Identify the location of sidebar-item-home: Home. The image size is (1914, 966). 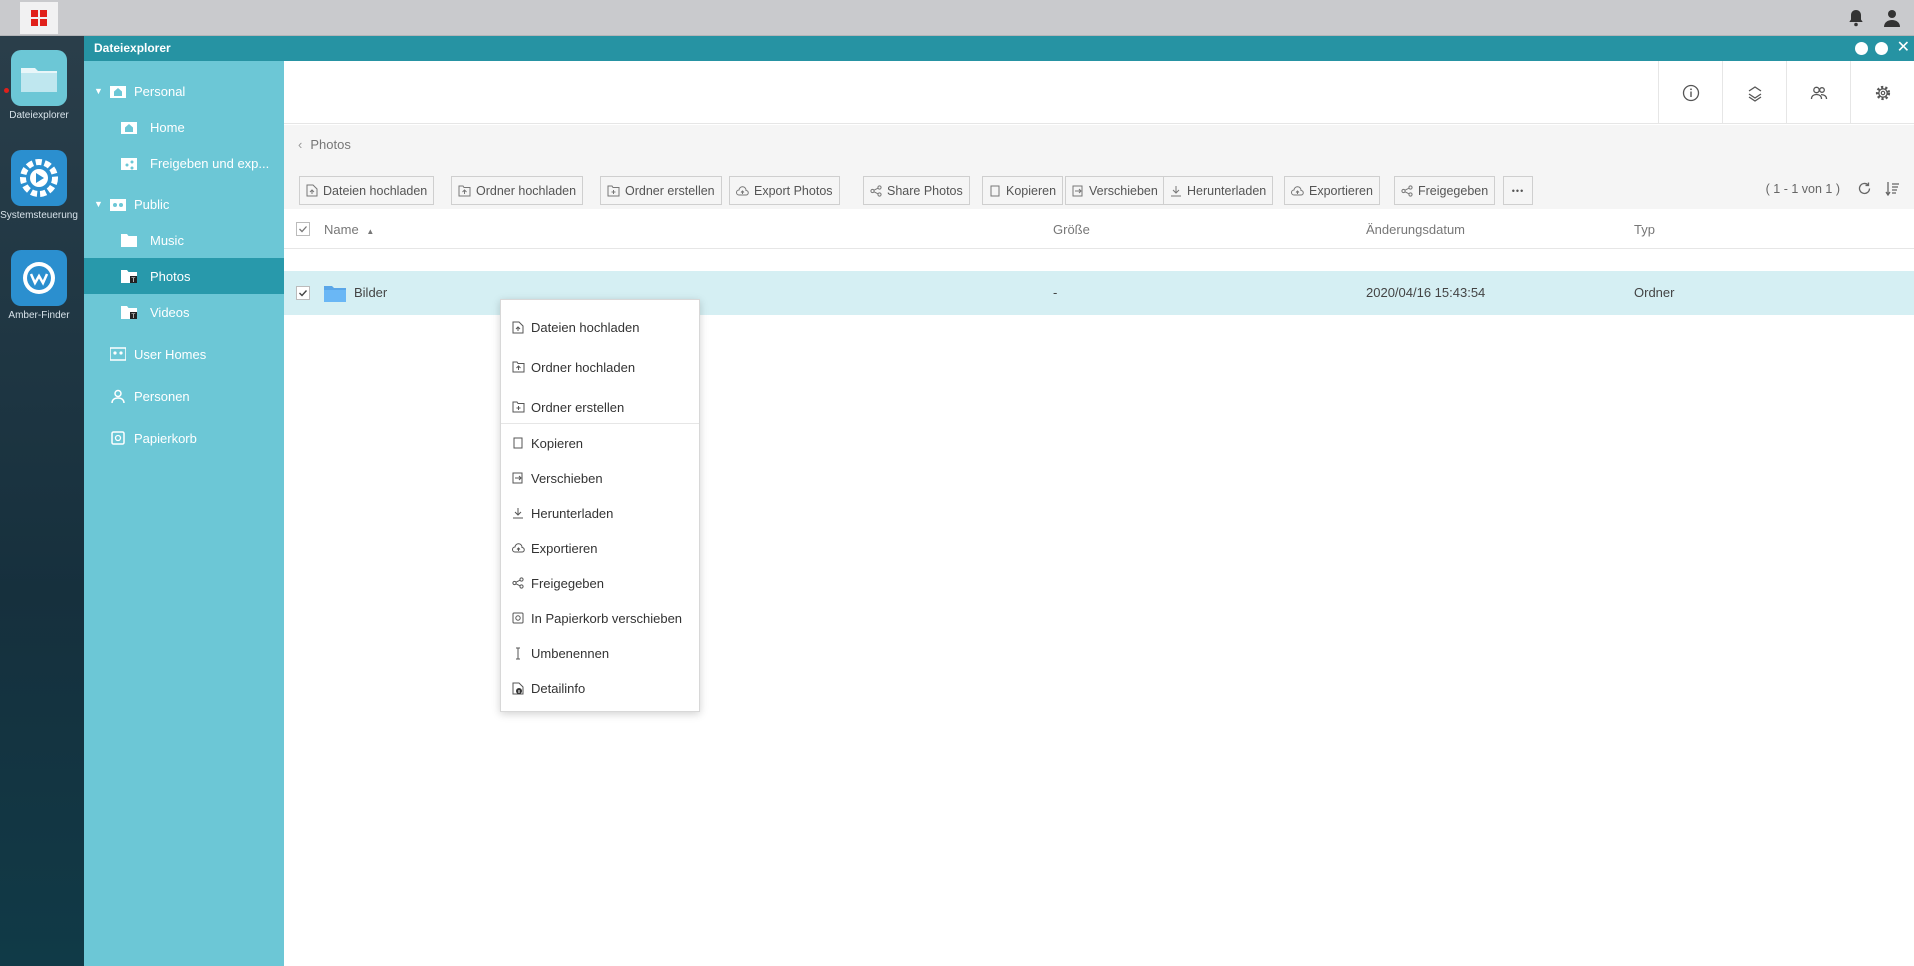
(184, 127).